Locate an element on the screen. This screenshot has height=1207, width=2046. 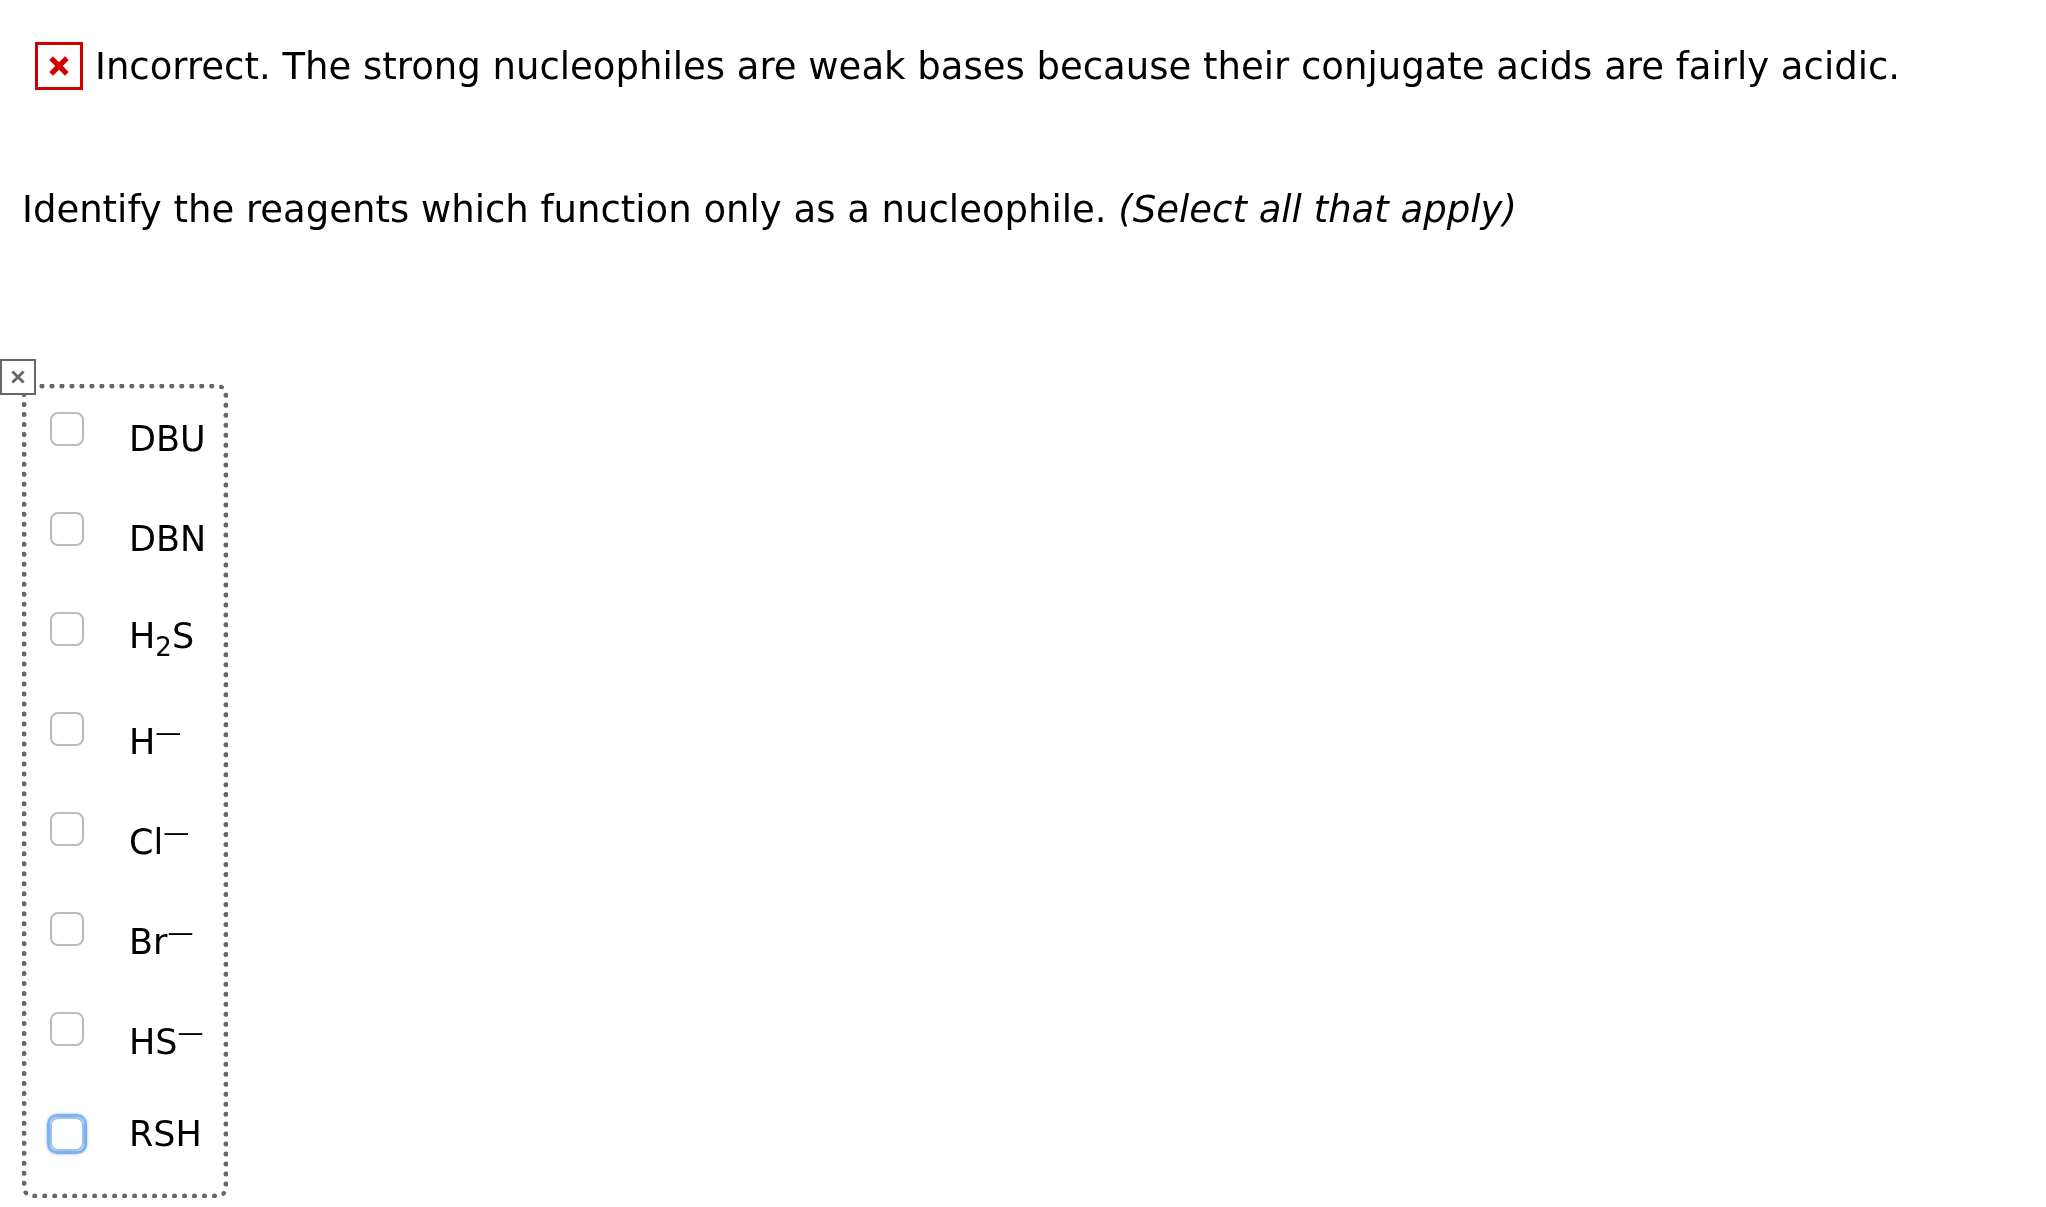
close-icon is located at coordinates (18, 377).